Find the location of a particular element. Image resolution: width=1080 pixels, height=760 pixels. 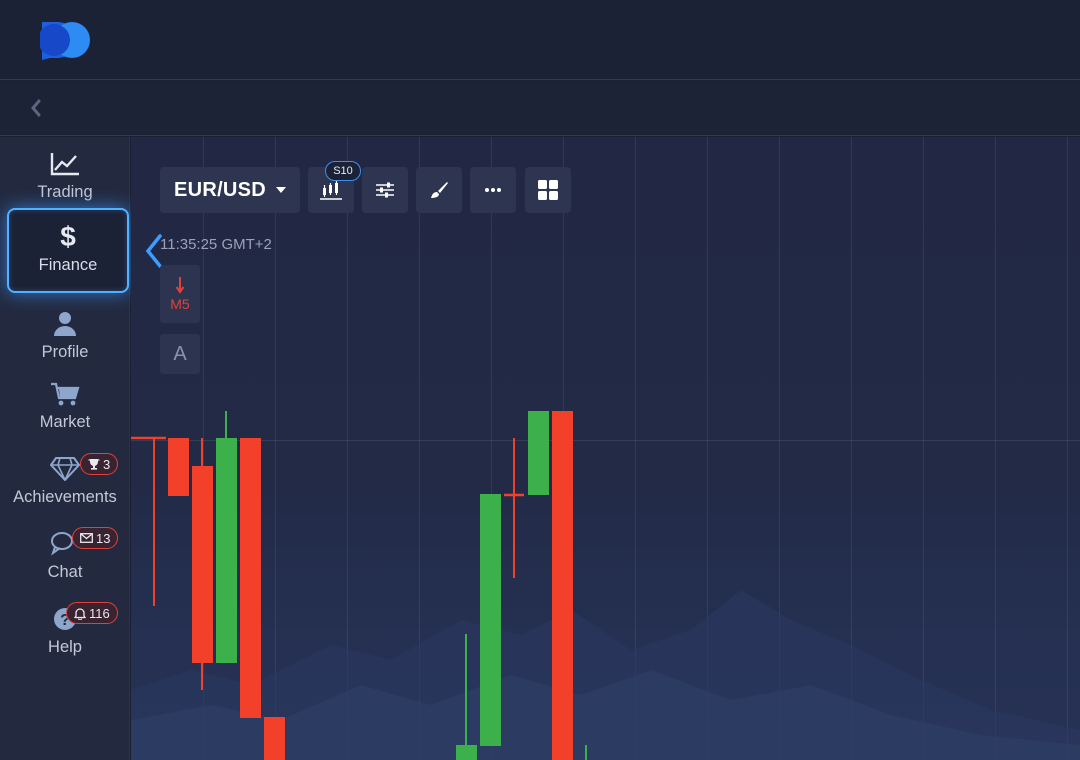

more-button is located at coordinates (493, 190).